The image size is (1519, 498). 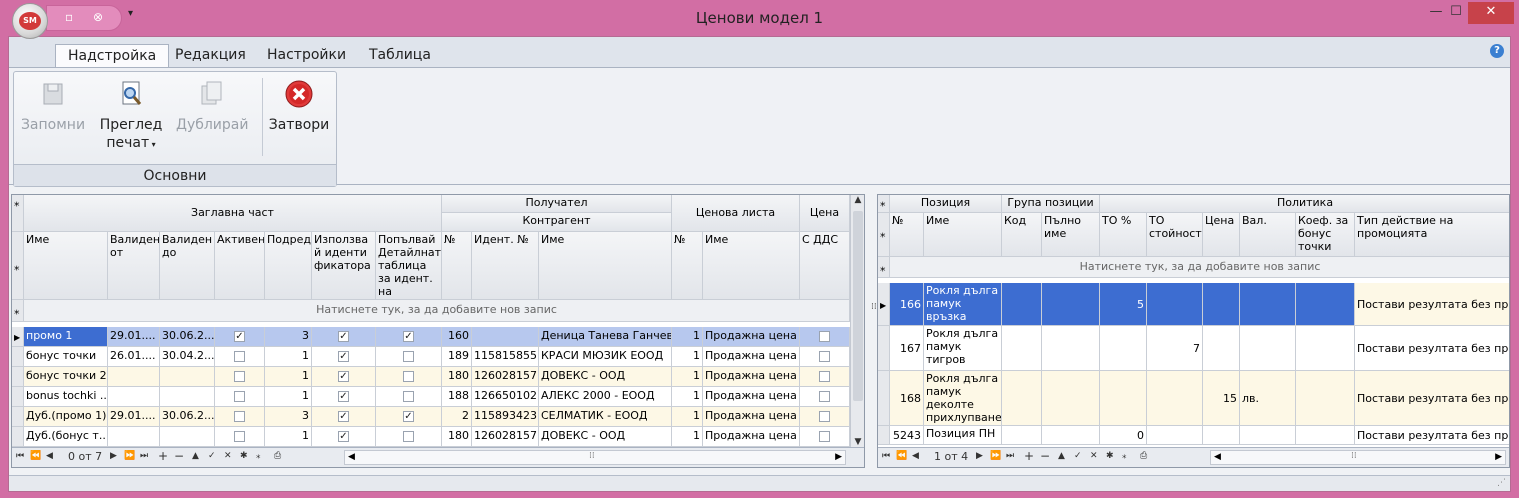 I want to click on cell-active: ✓, so click(x=240, y=337).